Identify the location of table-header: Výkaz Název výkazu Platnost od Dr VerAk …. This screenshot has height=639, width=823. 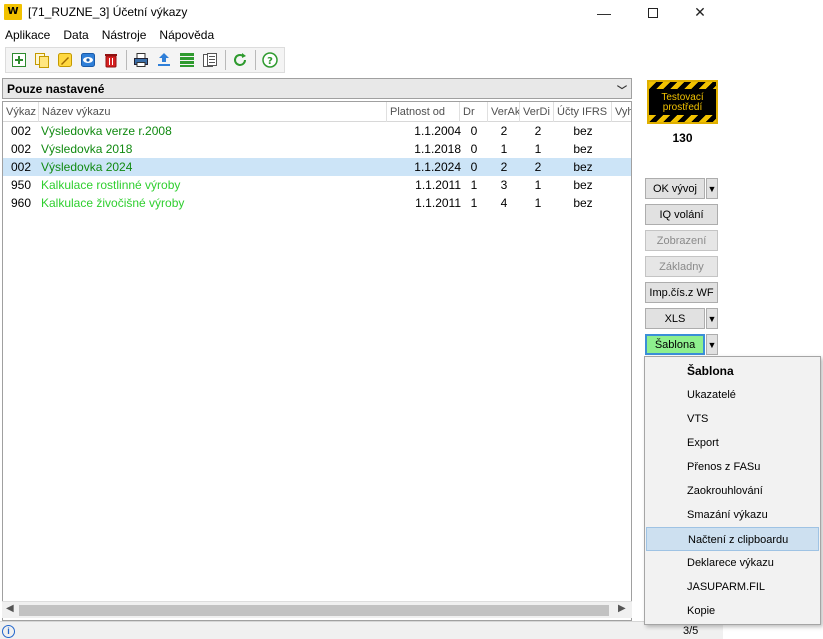
(317, 112).